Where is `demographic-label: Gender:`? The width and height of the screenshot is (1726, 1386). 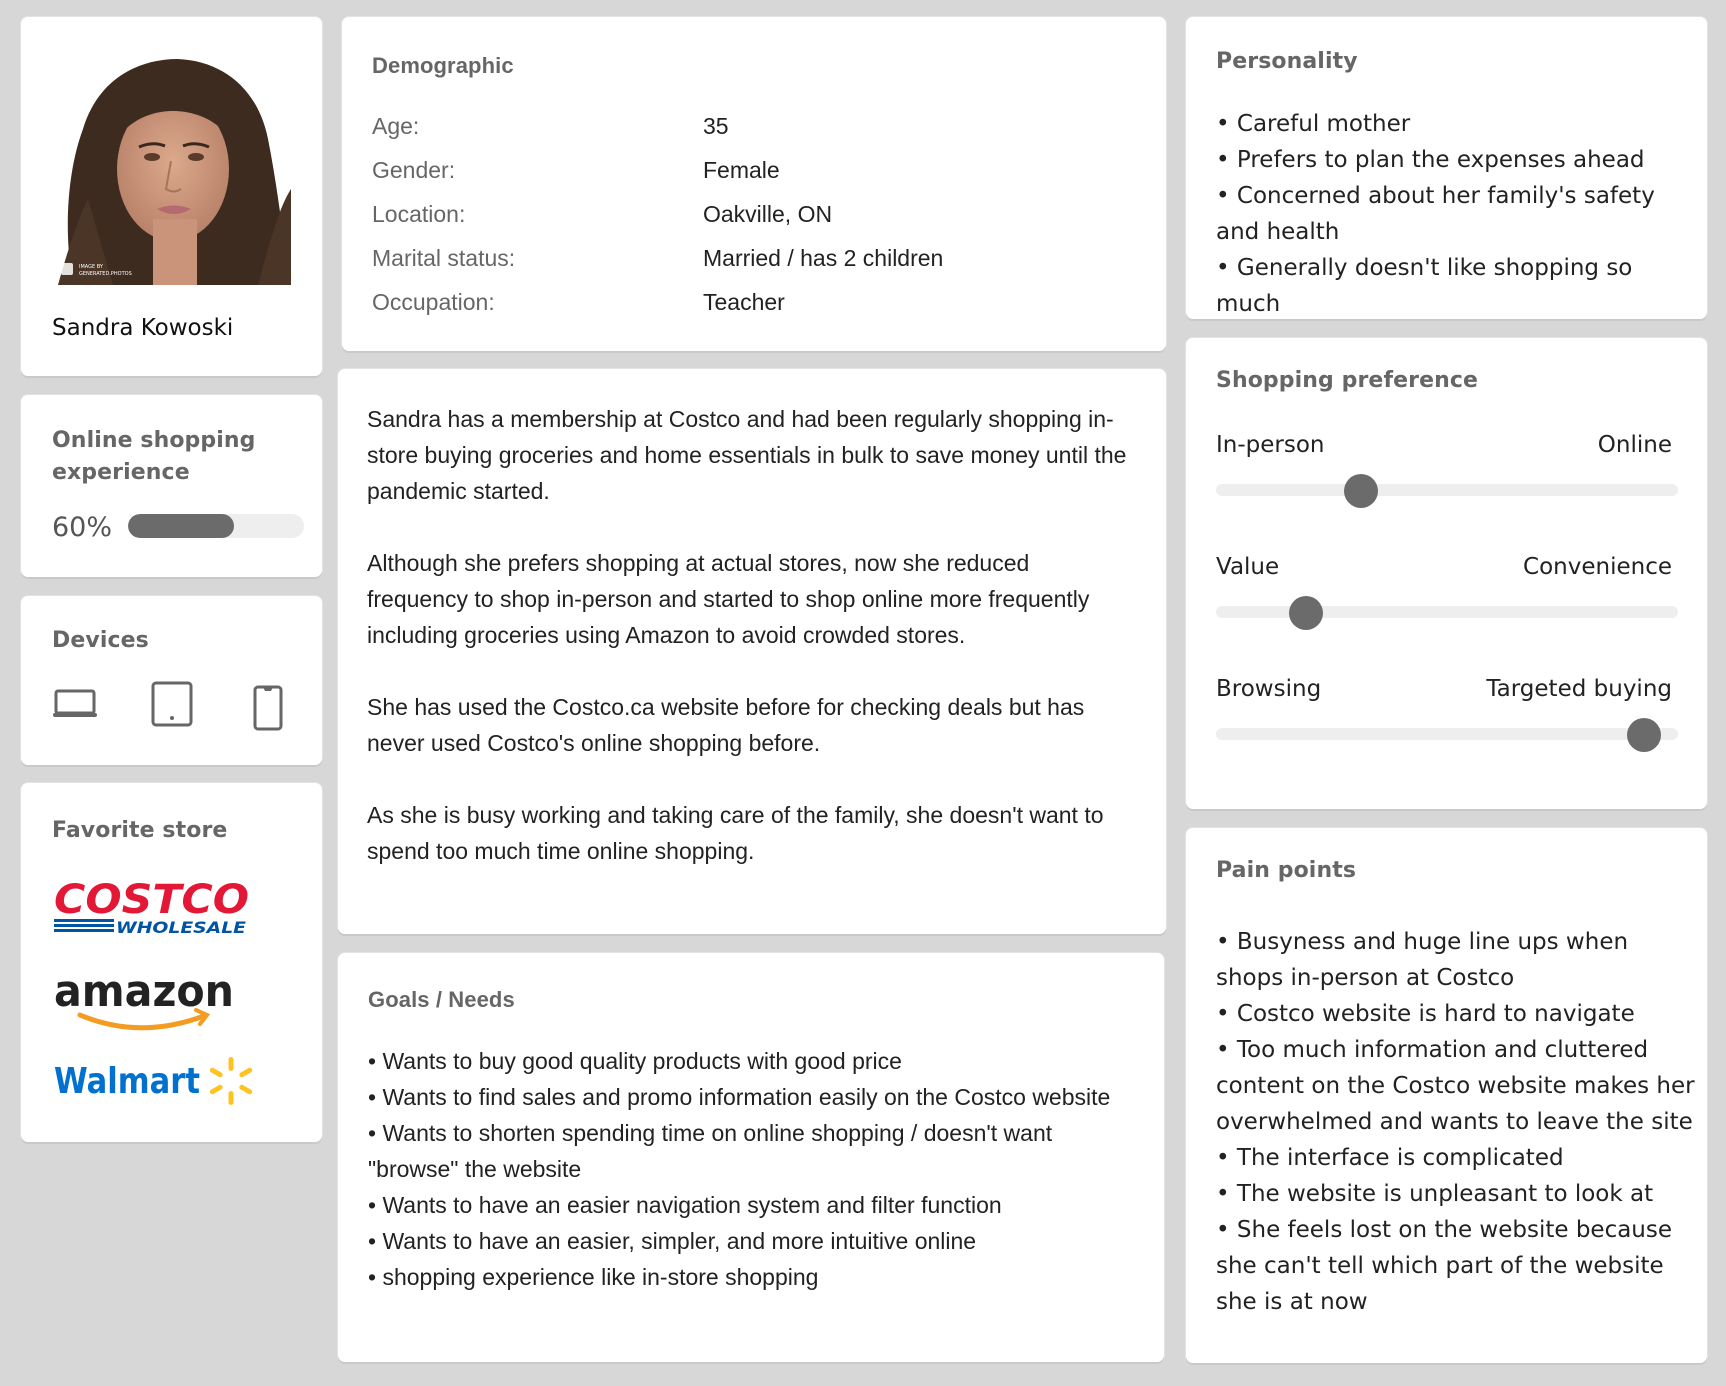
demographic-label: Gender: is located at coordinates (414, 170).